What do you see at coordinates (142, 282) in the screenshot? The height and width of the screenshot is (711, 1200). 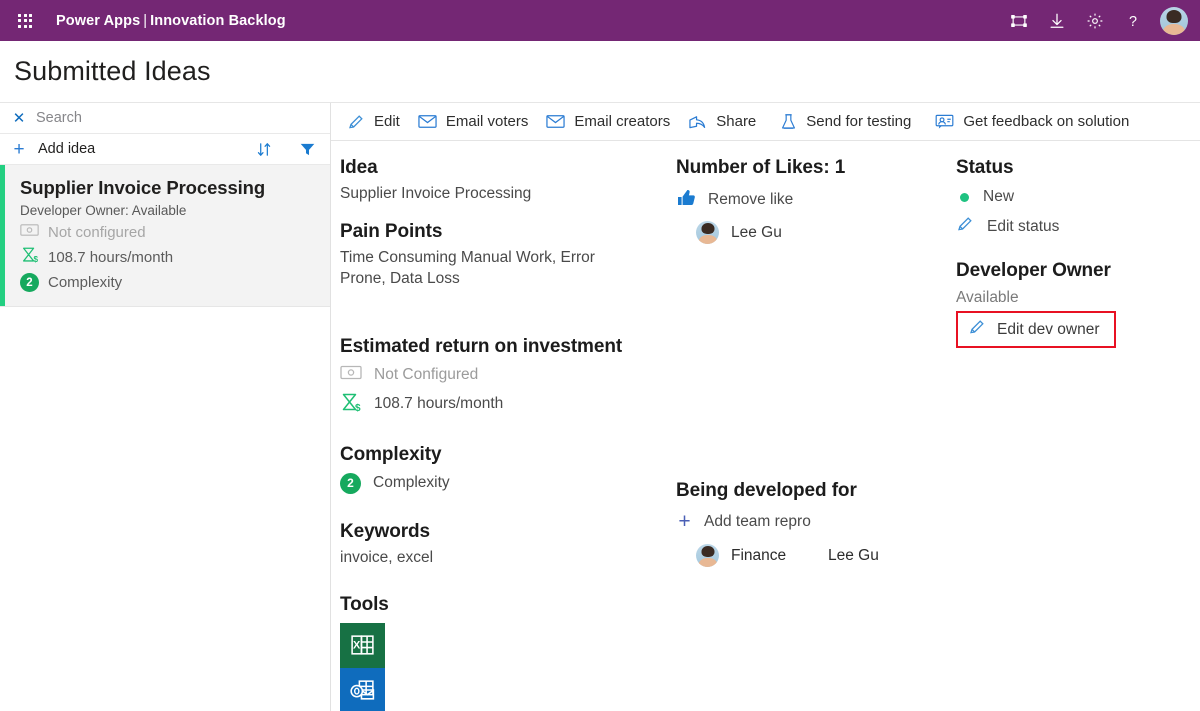 I see `card-complexity-line: 2 Complexity` at bounding box center [142, 282].